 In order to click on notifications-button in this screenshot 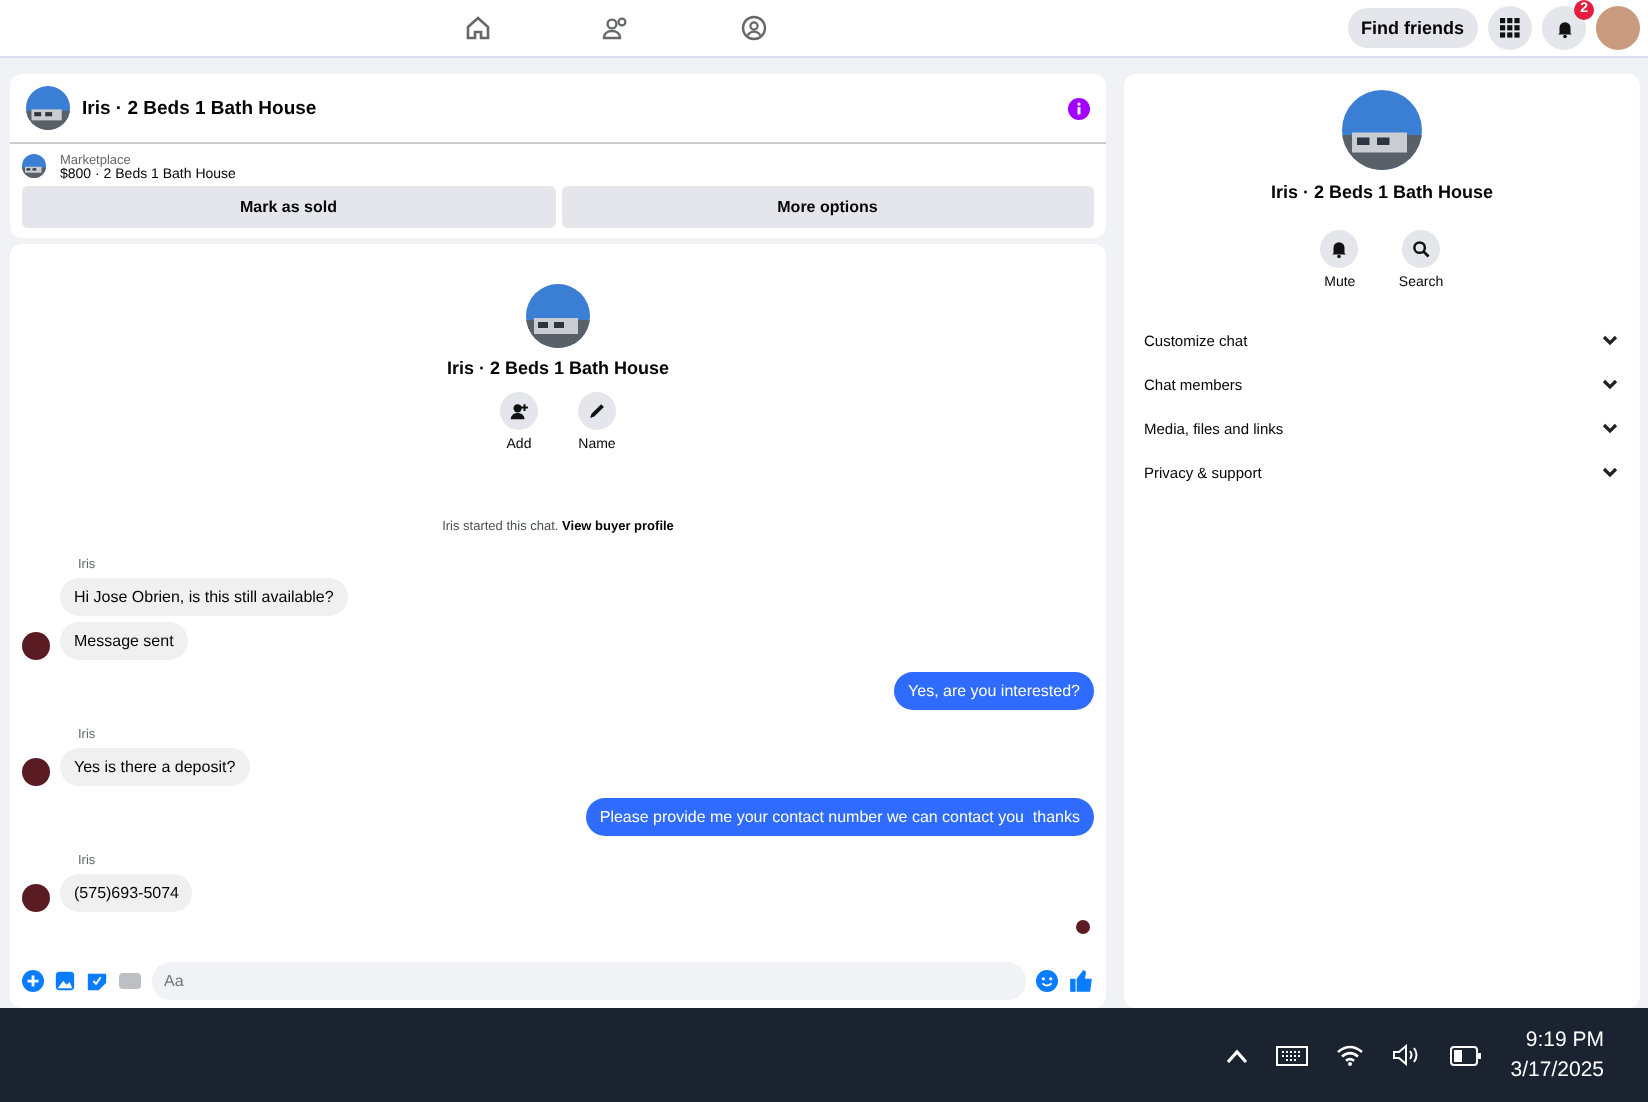, I will do `click(1564, 28)`.